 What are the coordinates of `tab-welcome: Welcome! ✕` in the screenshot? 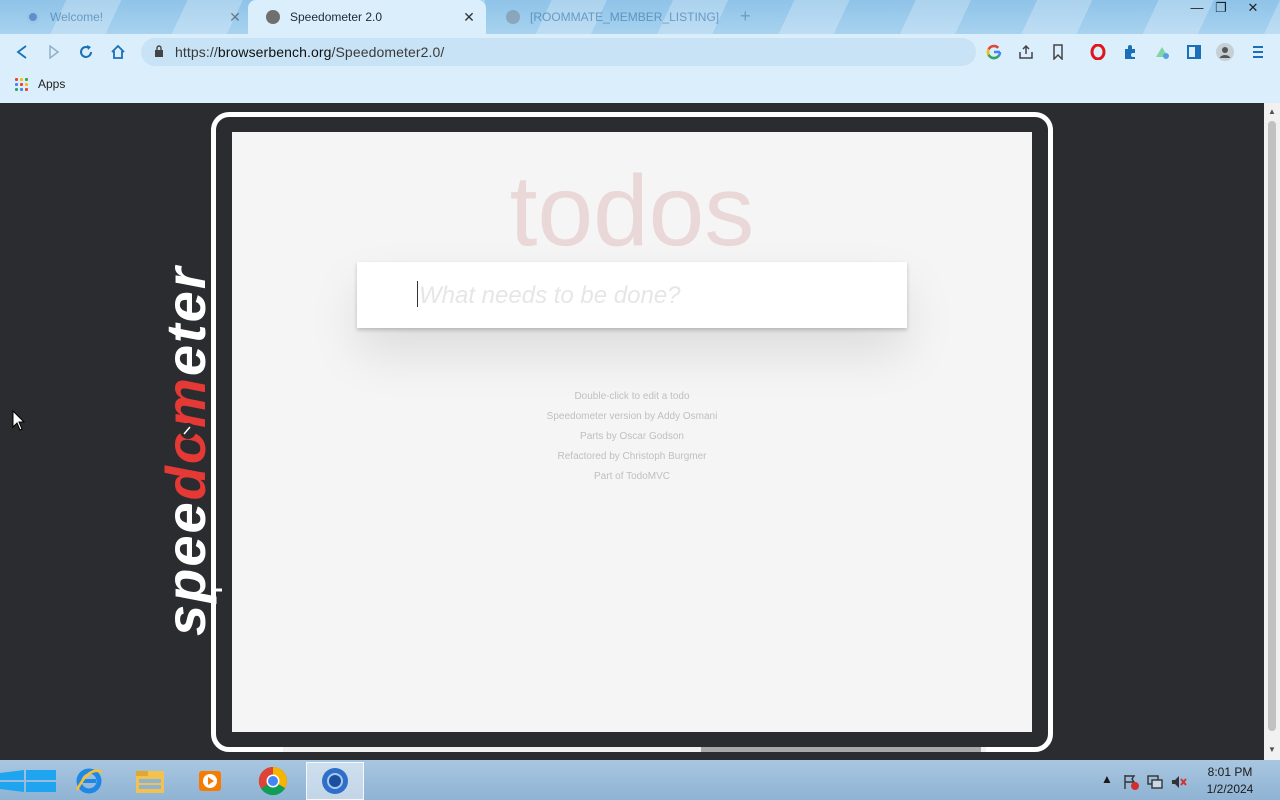 It's located at (127, 17).